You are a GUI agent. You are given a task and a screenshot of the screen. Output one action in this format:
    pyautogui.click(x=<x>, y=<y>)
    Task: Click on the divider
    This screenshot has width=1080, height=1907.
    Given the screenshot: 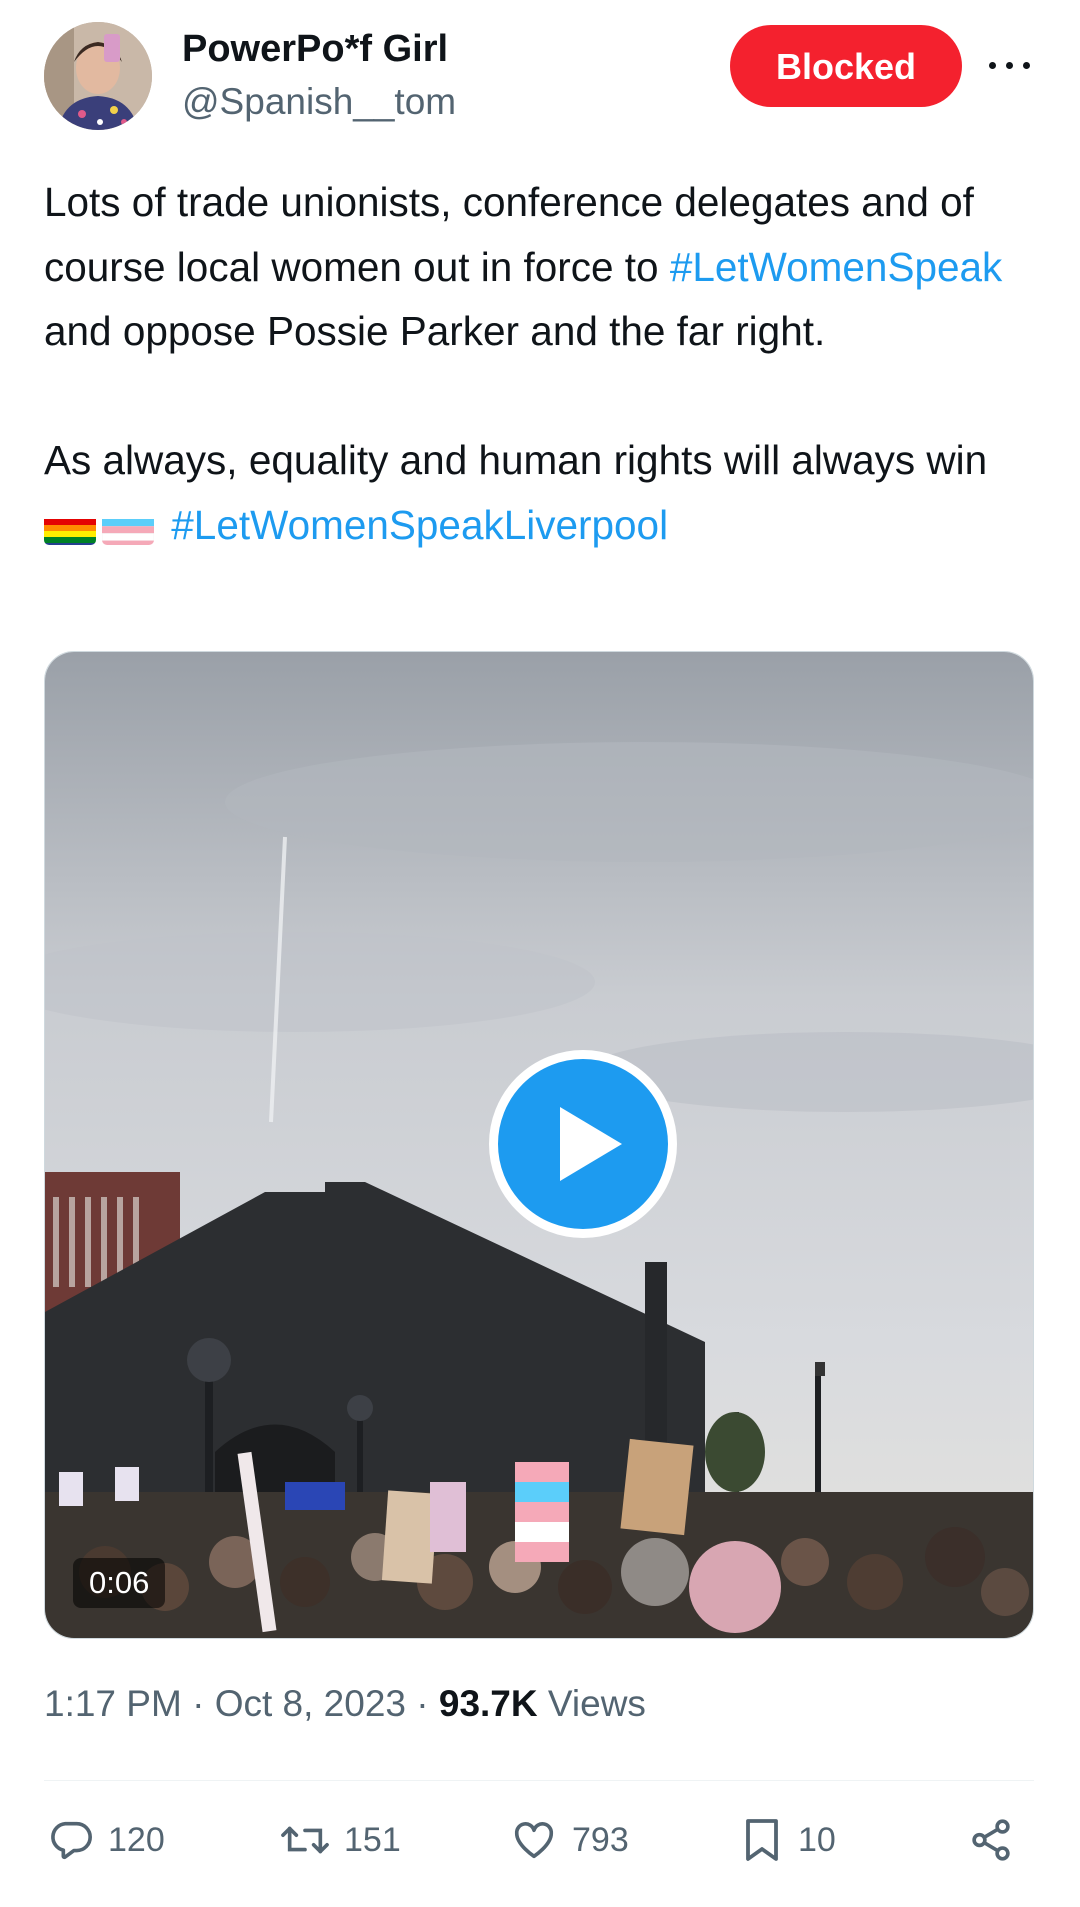 What is the action you would take?
    pyautogui.click(x=539, y=1780)
    